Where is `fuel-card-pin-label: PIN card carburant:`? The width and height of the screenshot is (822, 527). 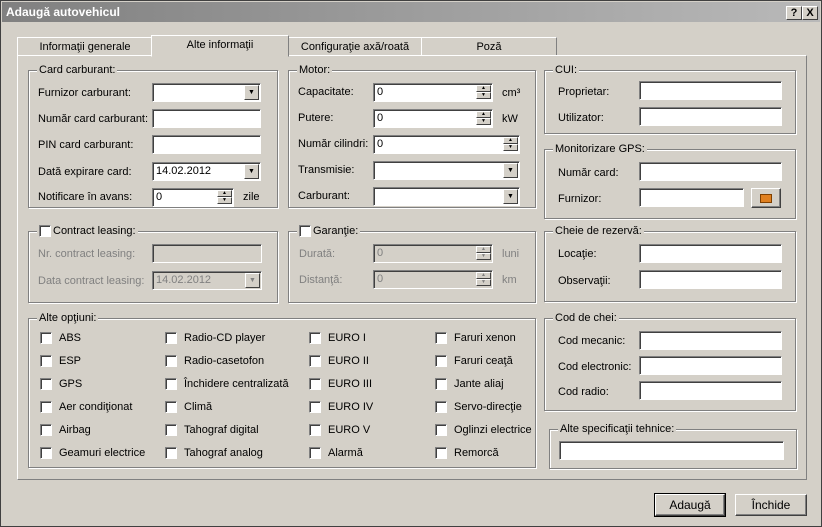
fuel-card-pin-label: PIN card carburant: is located at coordinates (86, 145).